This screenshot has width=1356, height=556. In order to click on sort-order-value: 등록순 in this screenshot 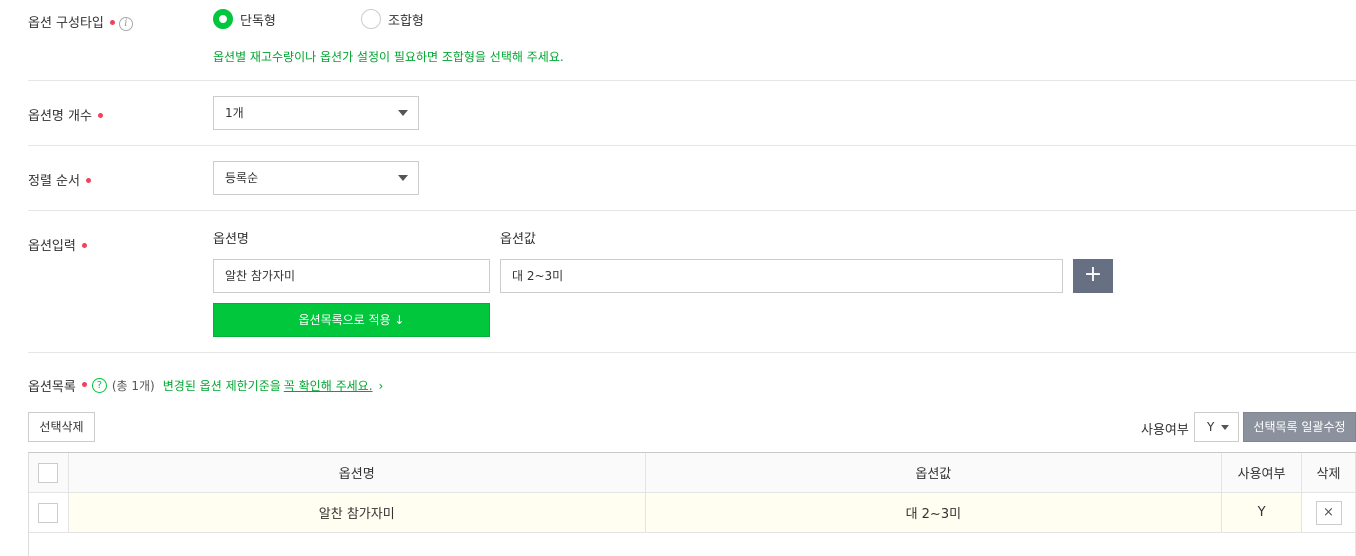, I will do `click(242, 178)`.